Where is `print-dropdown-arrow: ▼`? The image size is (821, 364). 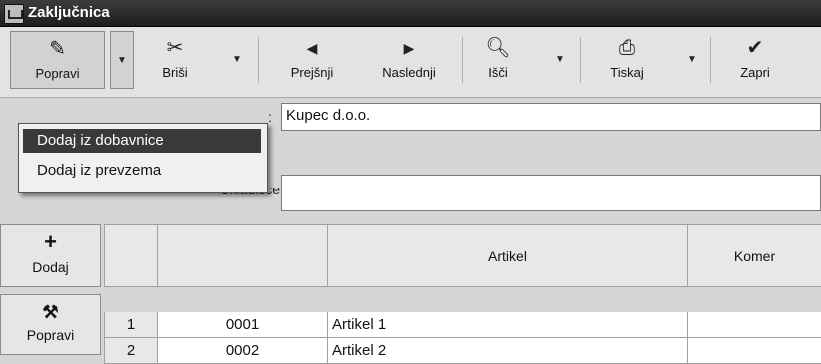
print-dropdown-arrow: ▼ is located at coordinates (692, 60).